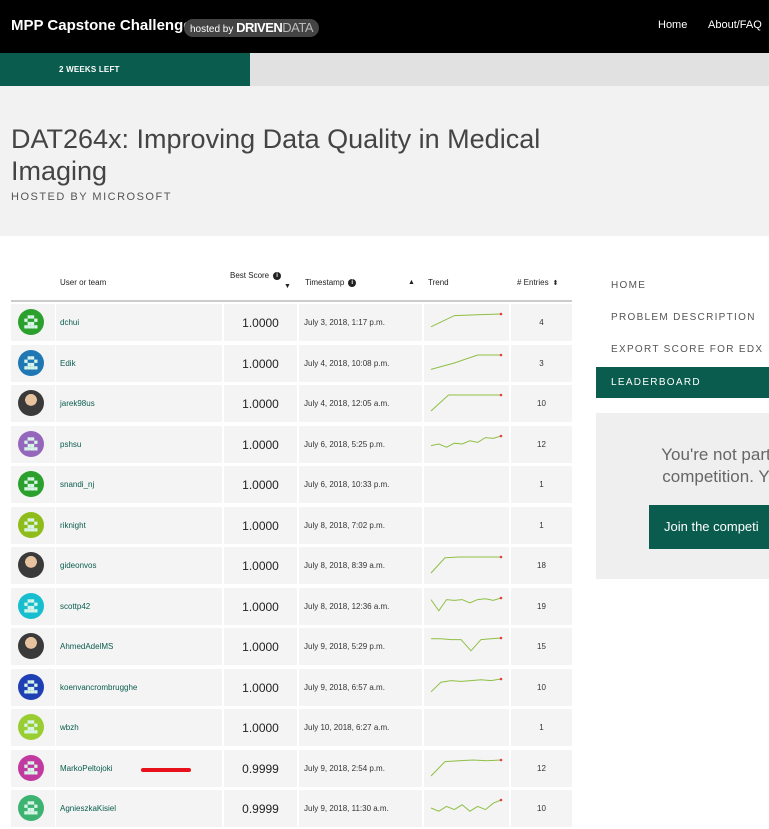  I want to click on nav-home-link: Home, so click(672, 25).